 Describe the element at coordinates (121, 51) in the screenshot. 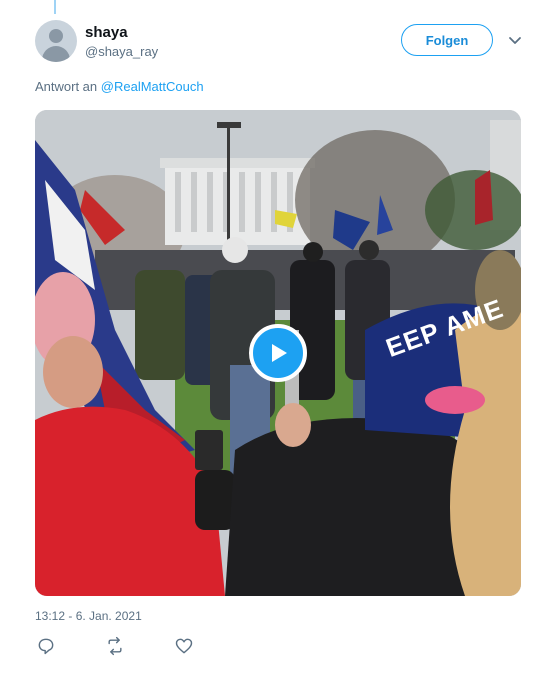

I see `author-handle: @shaya_ray` at that location.